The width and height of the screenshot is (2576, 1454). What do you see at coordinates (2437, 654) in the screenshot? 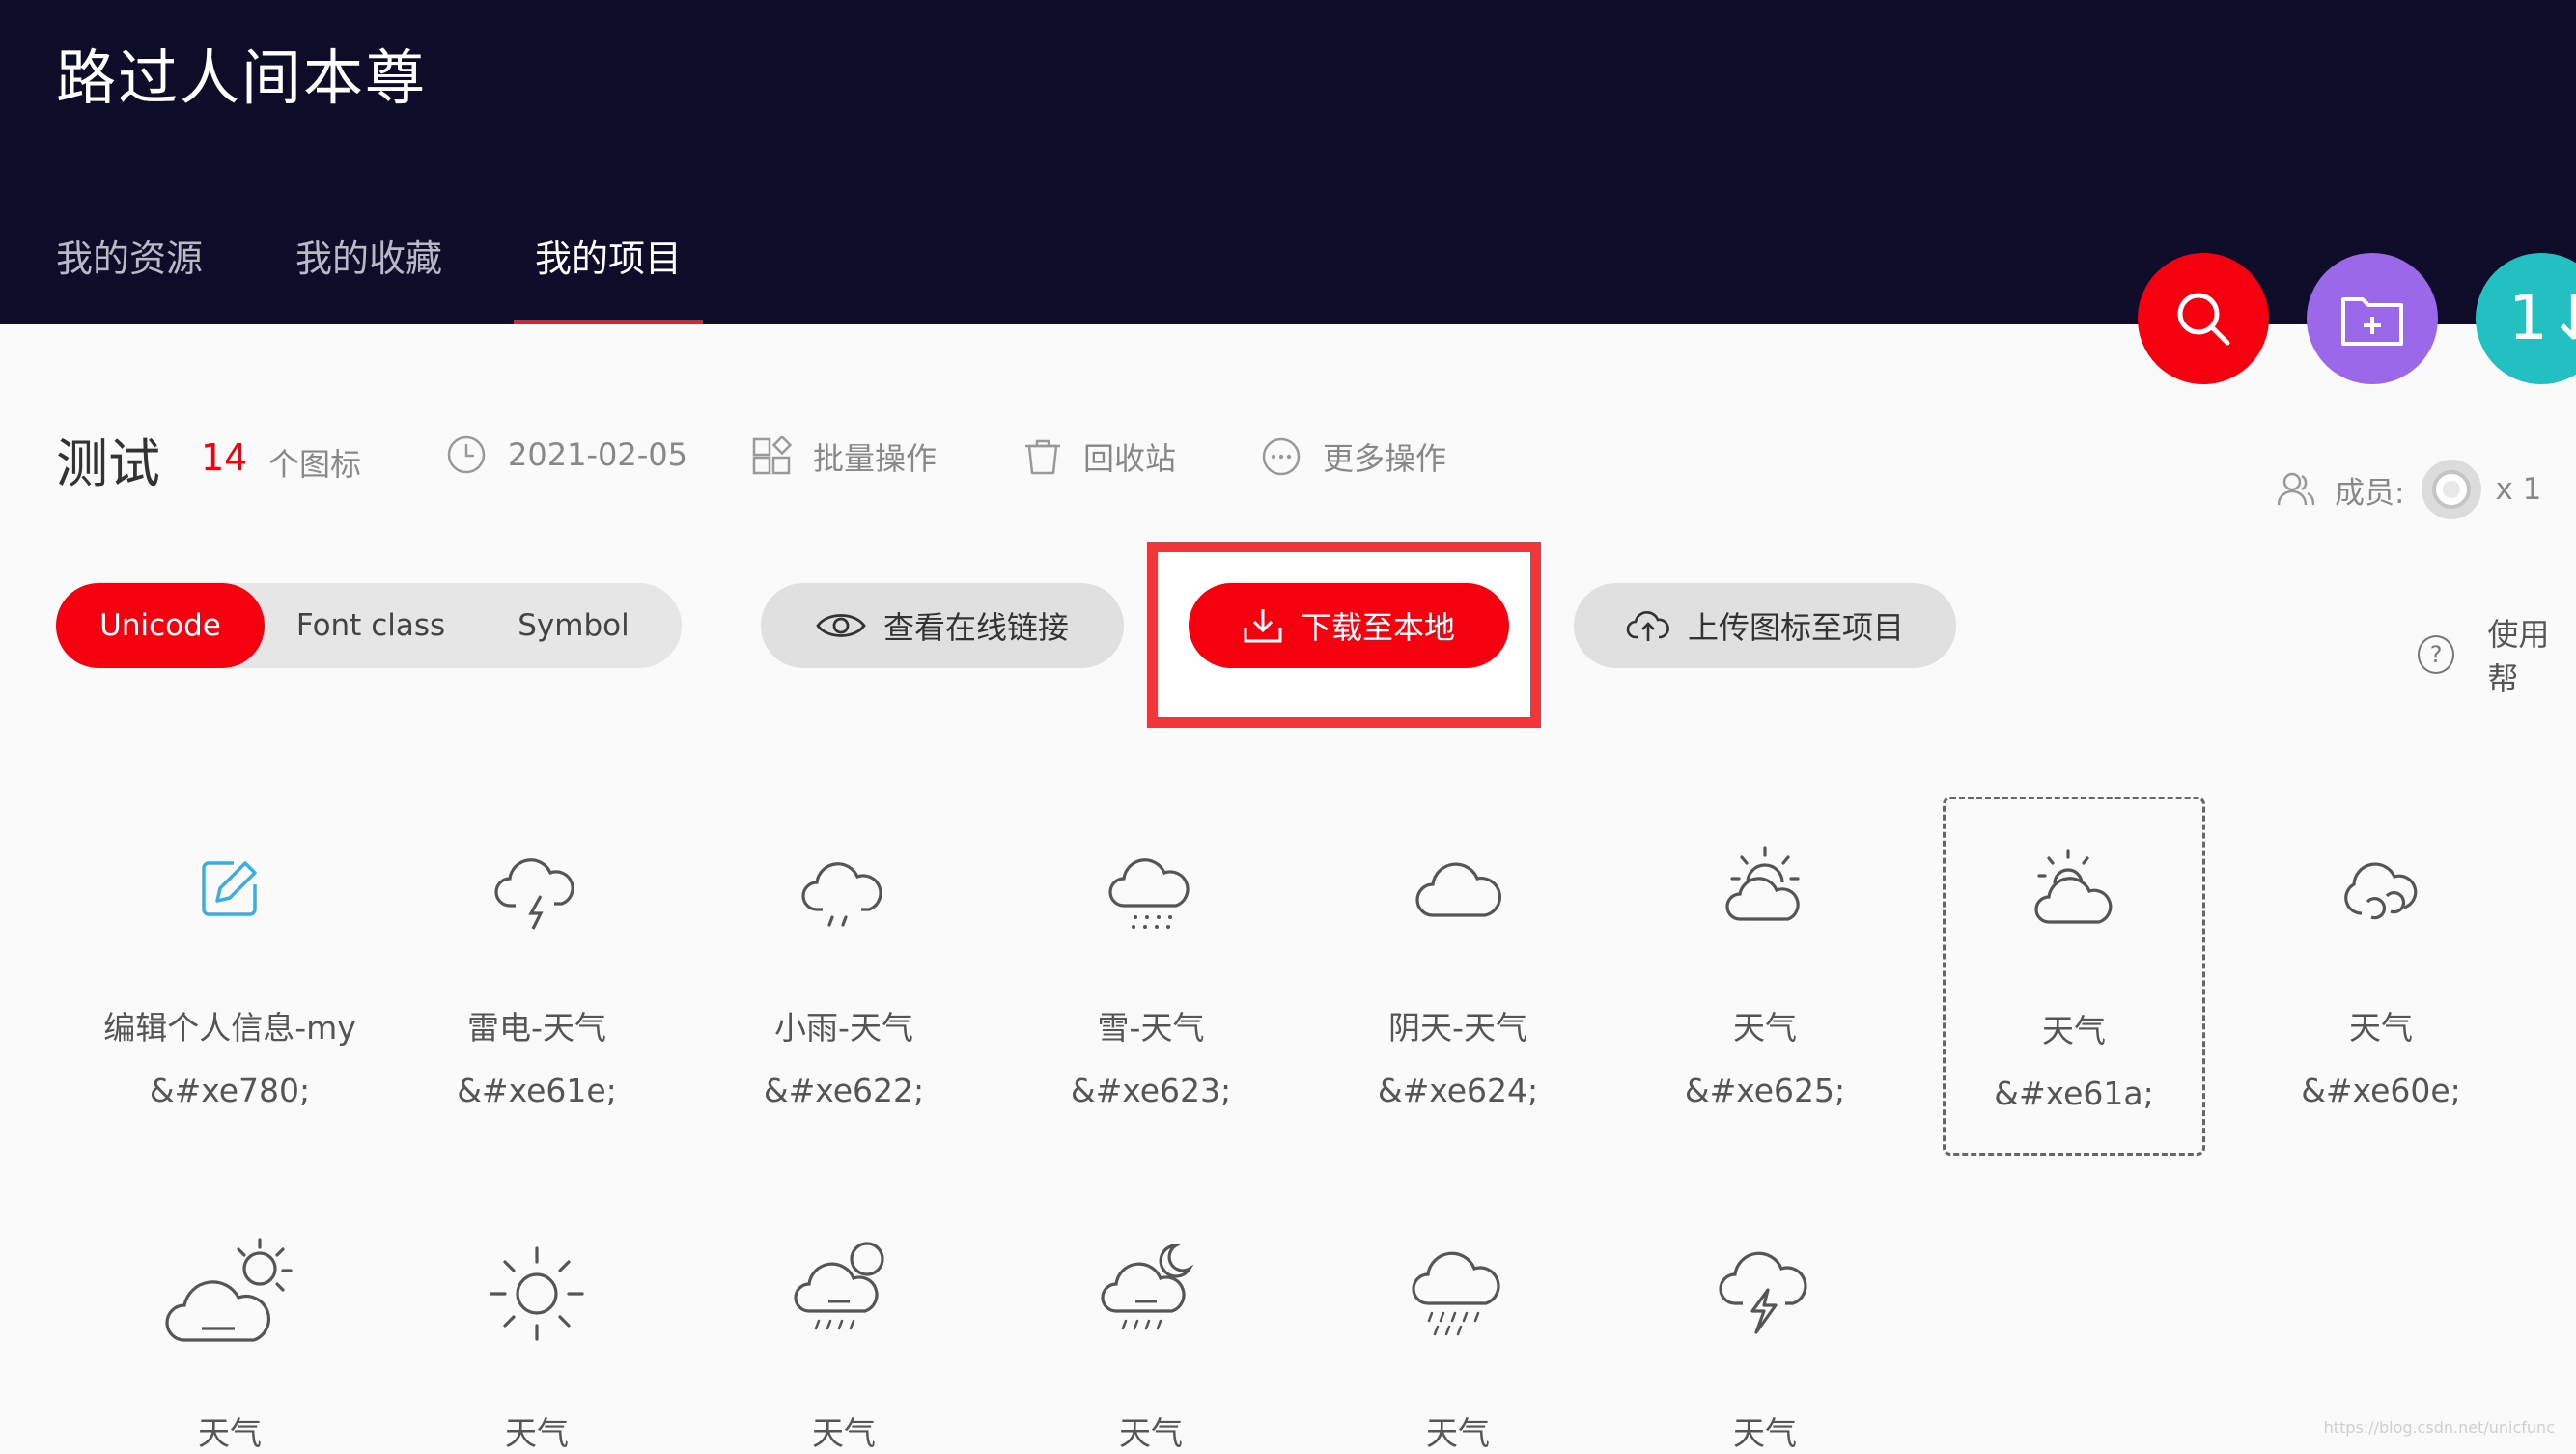
I see `help-icon: ?` at bounding box center [2437, 654].